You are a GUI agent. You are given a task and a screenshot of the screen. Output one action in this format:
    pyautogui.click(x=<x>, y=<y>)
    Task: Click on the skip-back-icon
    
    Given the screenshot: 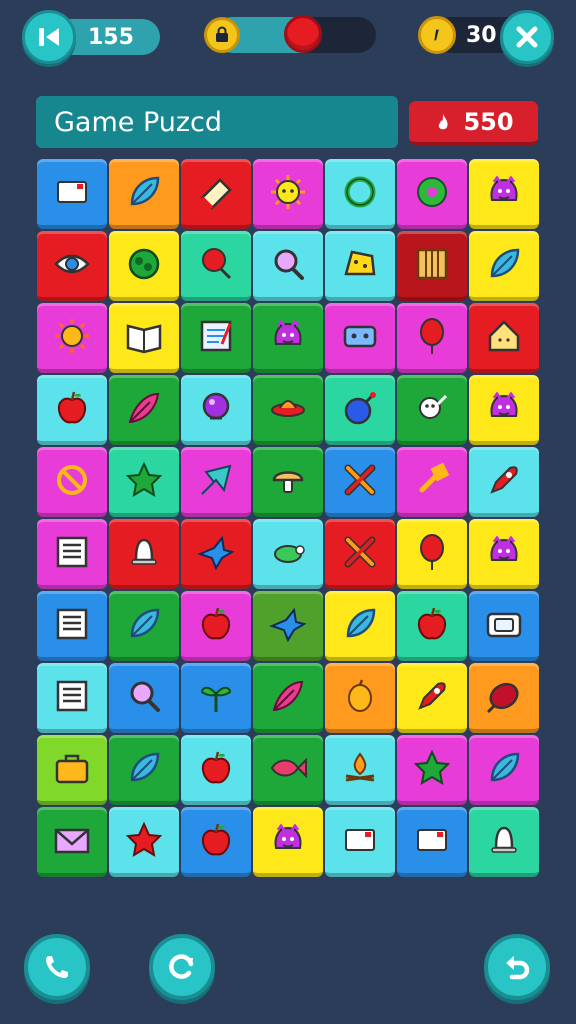 What is the action you would take?
    pyautogui.click(x=49, y=37)
    